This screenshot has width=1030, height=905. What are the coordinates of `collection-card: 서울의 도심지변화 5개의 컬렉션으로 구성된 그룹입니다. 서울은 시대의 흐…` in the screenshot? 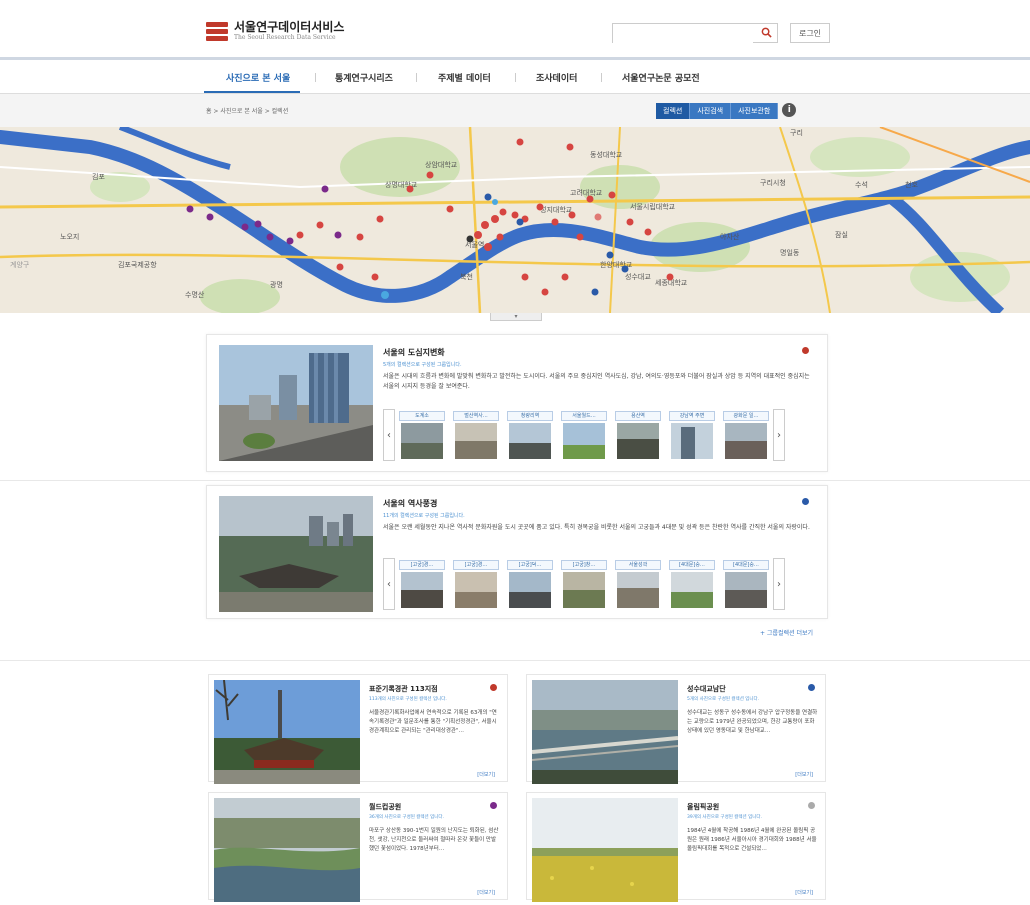 It's located at (517, 403).